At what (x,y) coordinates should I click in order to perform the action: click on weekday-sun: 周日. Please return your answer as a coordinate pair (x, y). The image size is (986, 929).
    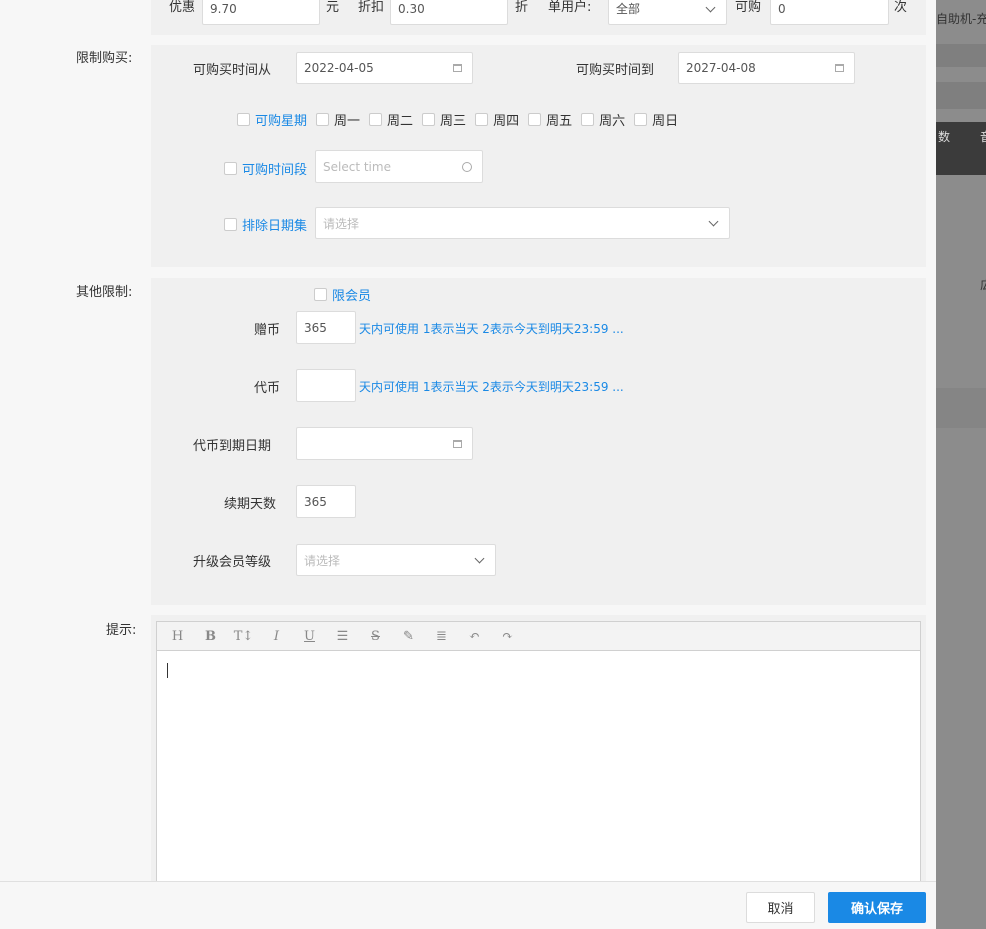
    Looking at the image, I should click on (656, 119).